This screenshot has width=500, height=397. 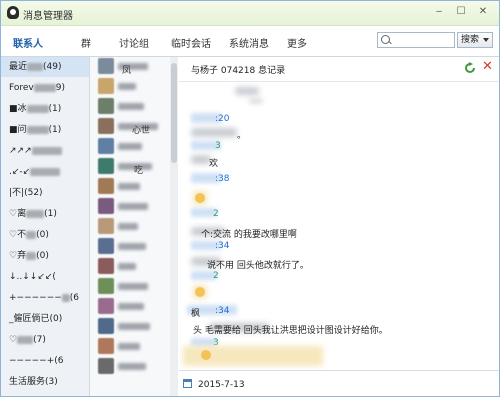 What do you see at coordinates (439, 12) in the screenshot?
I see `minimize-button: ‒` at bounding box center [439, 12].